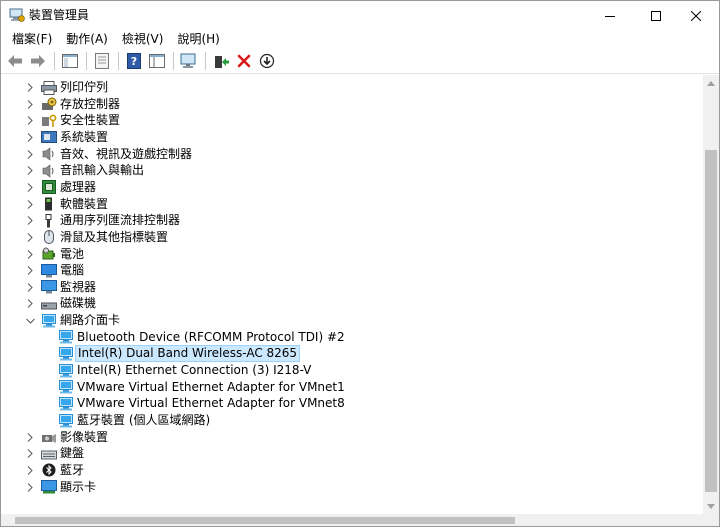 The image size is (720, 527). Describe the element at coordinates (351, 187) in the screenshot. I see `tree-category: 處理器` at that location.